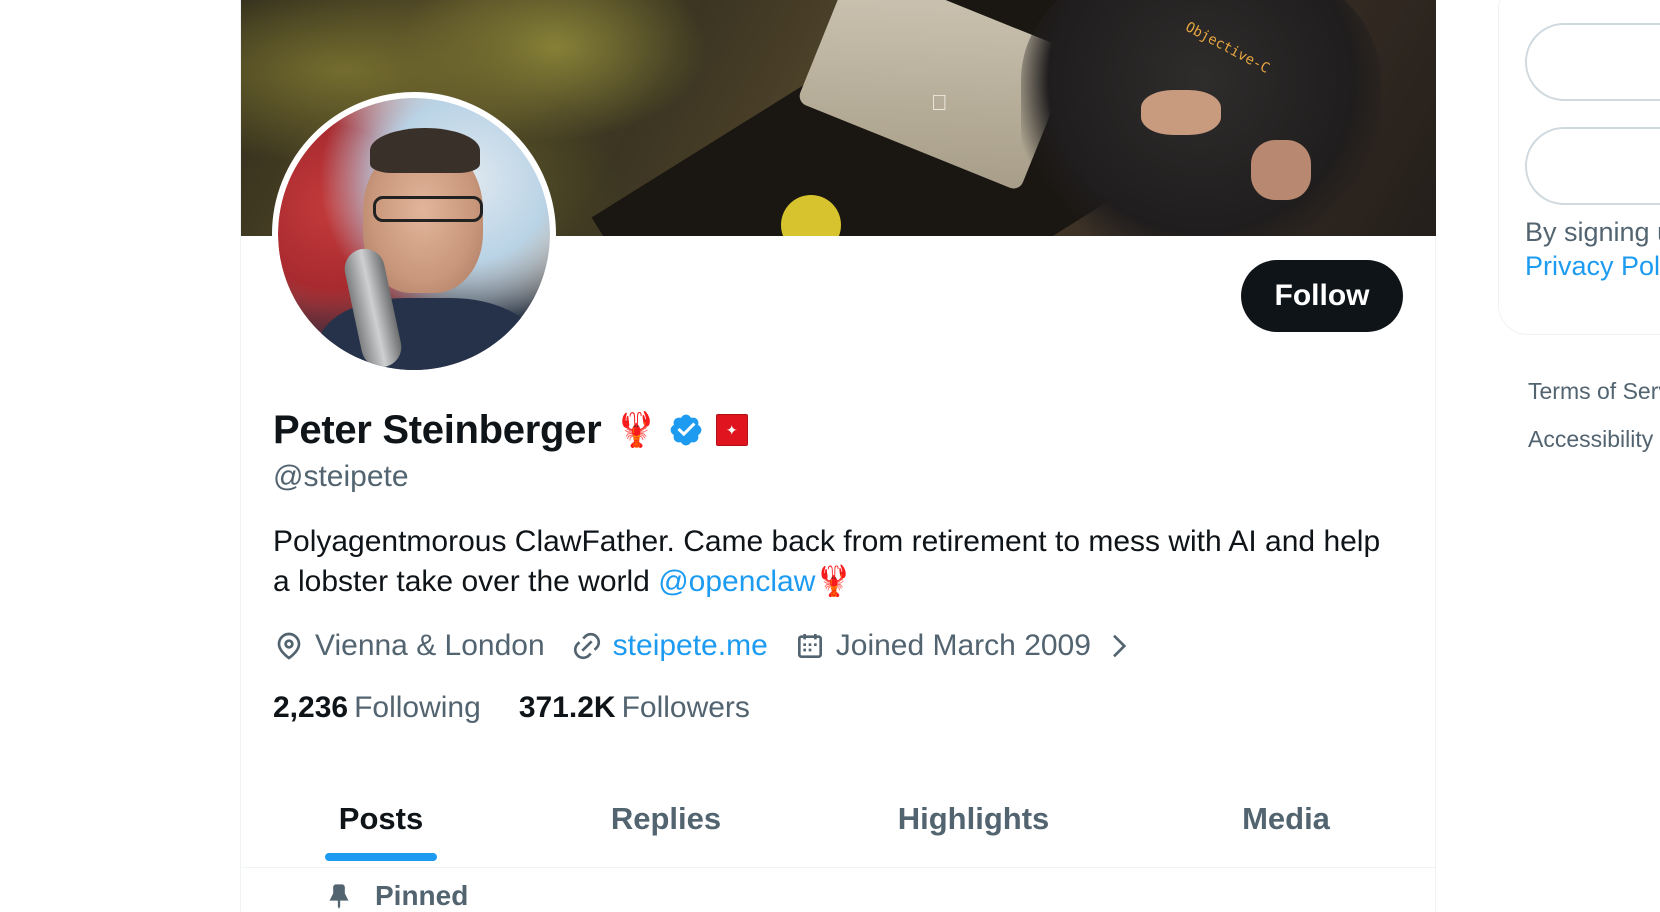 Image resolution: width=1660 pixels, height=912 pixels. I want to click on pinned-label: Pinned, so click(422, 895).